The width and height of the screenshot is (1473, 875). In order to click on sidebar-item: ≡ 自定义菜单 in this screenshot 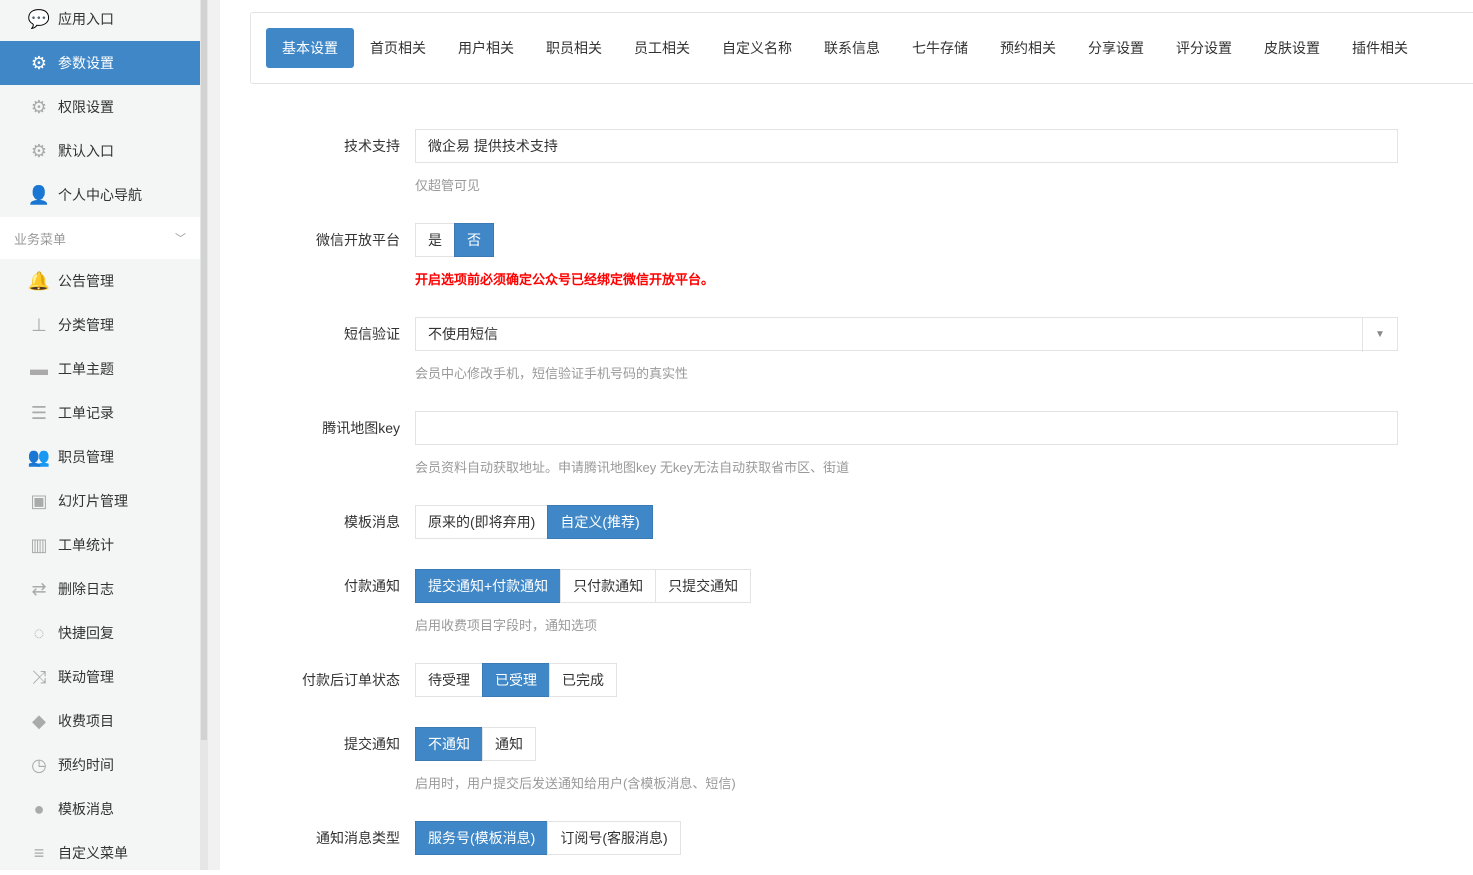, I will do `click(100, 853)`.